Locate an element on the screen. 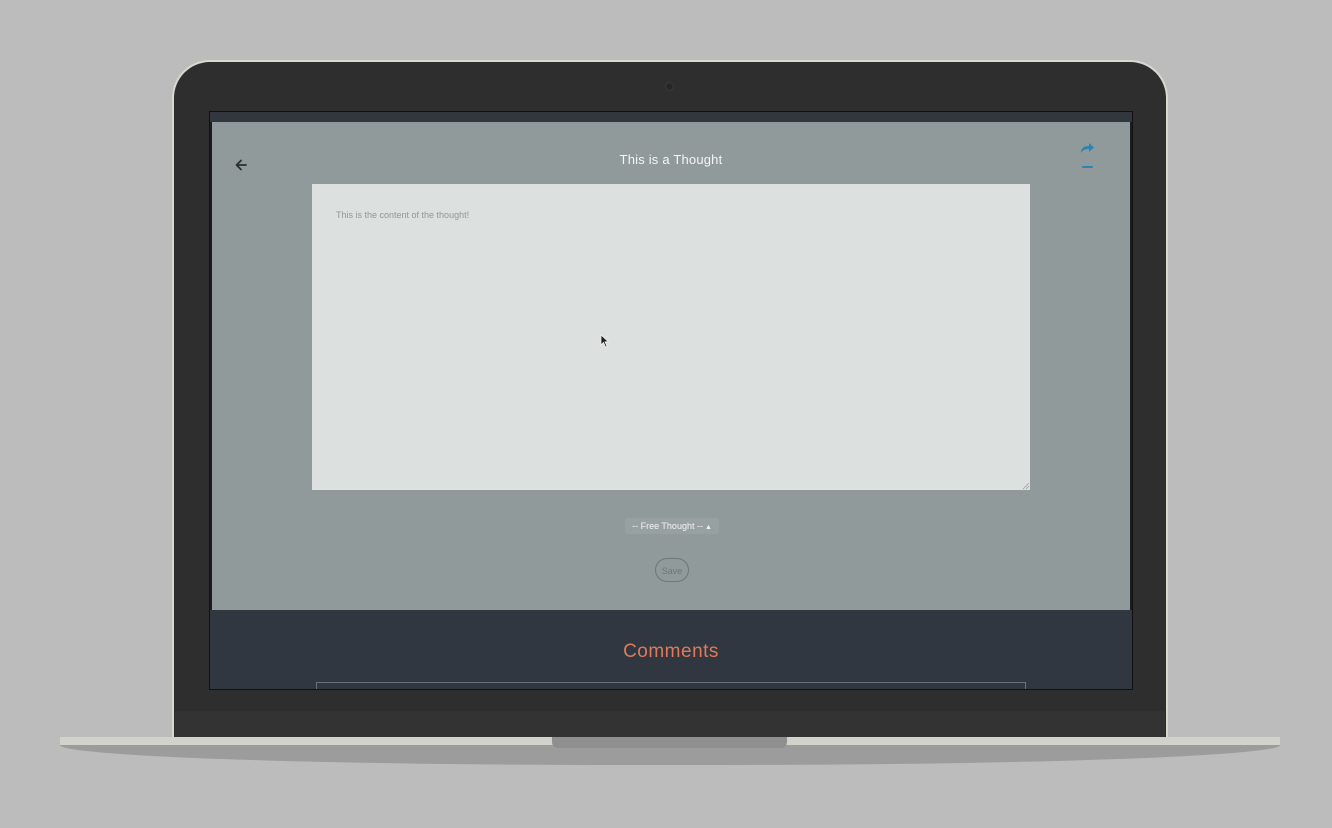 The width and height of the screenshot is (1332, 828). camera is located at coordinates (669, 86).